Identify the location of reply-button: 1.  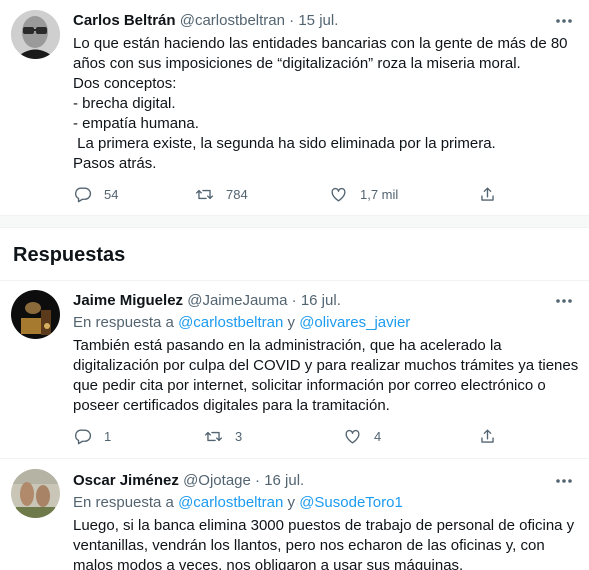
(92, 436).